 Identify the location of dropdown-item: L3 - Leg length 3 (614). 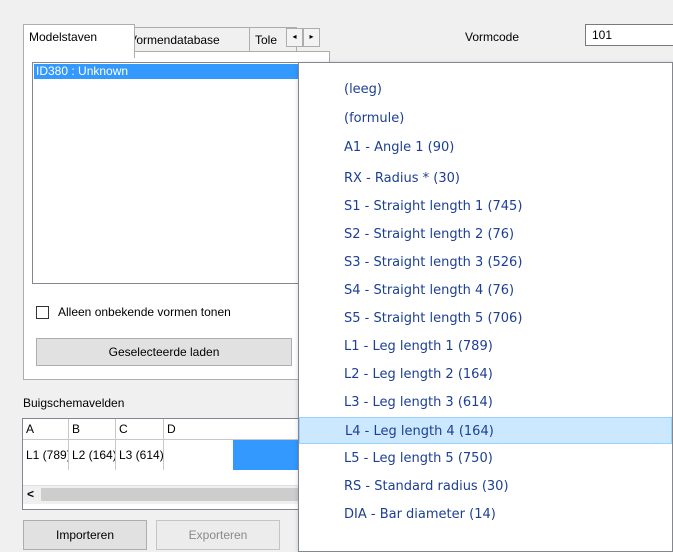
(485, 402).